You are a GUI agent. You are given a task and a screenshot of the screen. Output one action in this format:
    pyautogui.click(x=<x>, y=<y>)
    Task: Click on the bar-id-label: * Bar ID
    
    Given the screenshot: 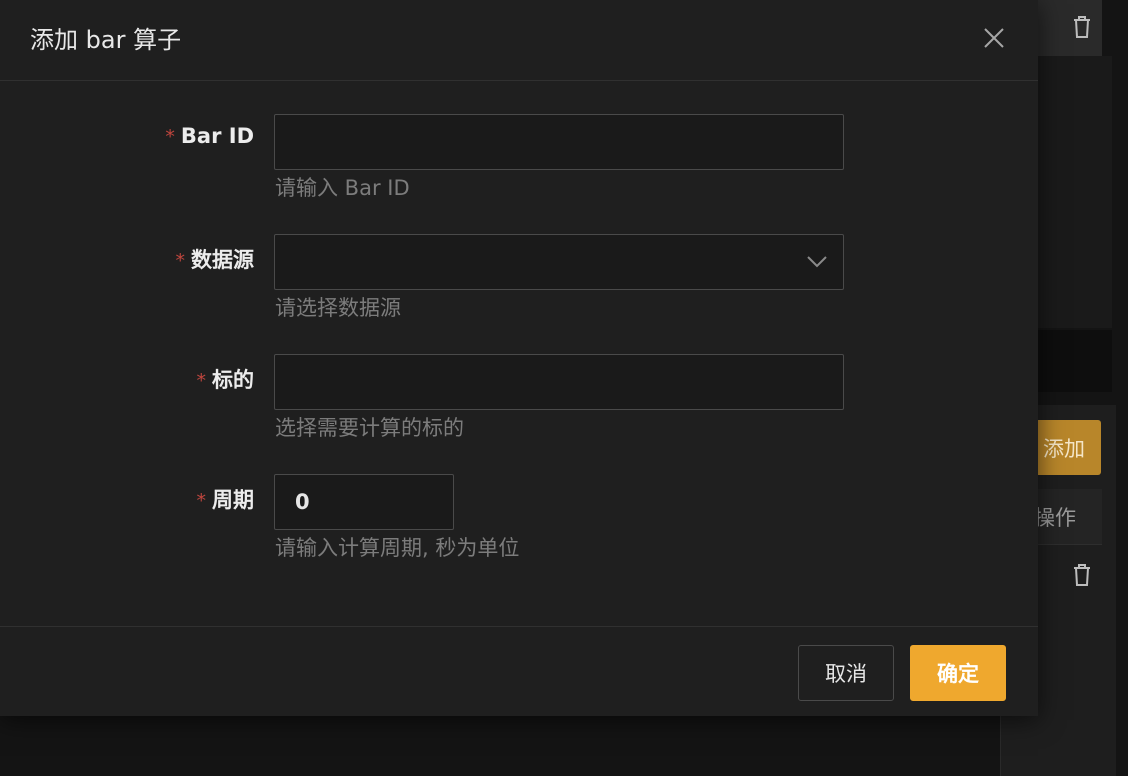 What is the action you would take?
    pyautogui.click(x=209, y=136)
    